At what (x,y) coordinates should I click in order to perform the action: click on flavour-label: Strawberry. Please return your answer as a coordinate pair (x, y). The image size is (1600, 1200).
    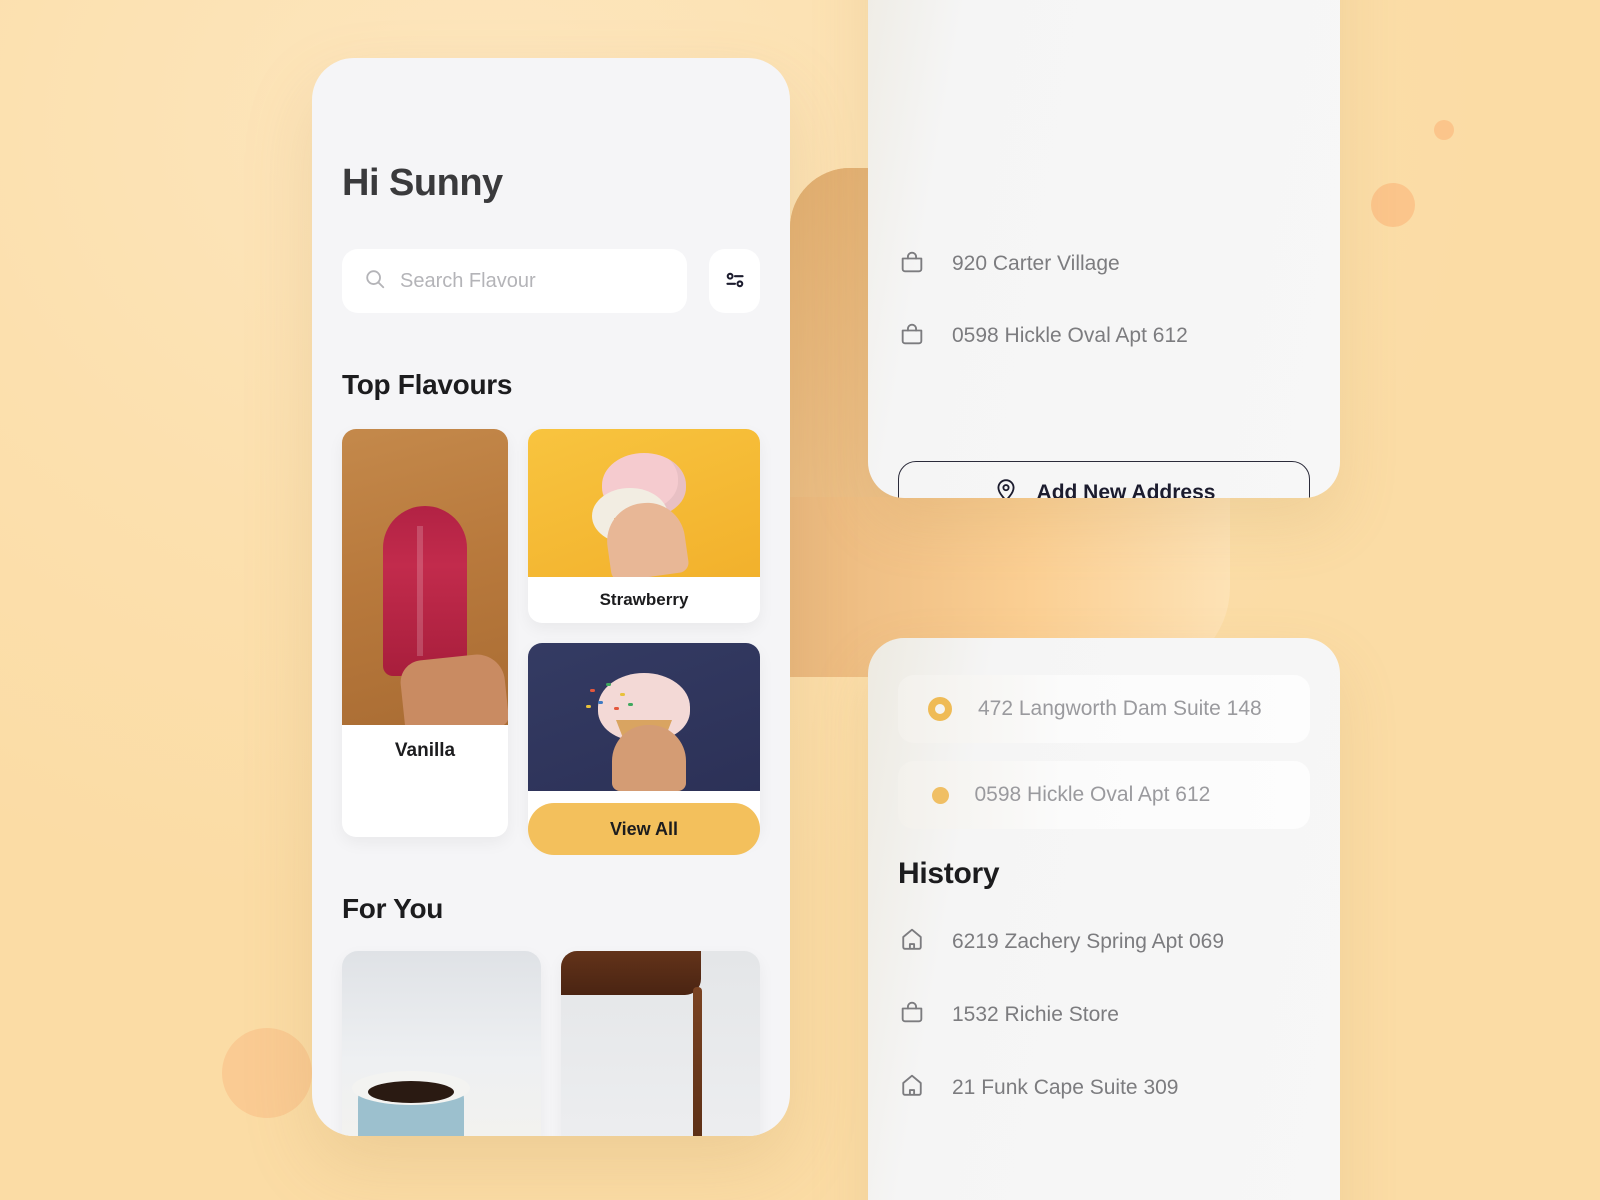
    Looking at the image, I should click on (644, 599).